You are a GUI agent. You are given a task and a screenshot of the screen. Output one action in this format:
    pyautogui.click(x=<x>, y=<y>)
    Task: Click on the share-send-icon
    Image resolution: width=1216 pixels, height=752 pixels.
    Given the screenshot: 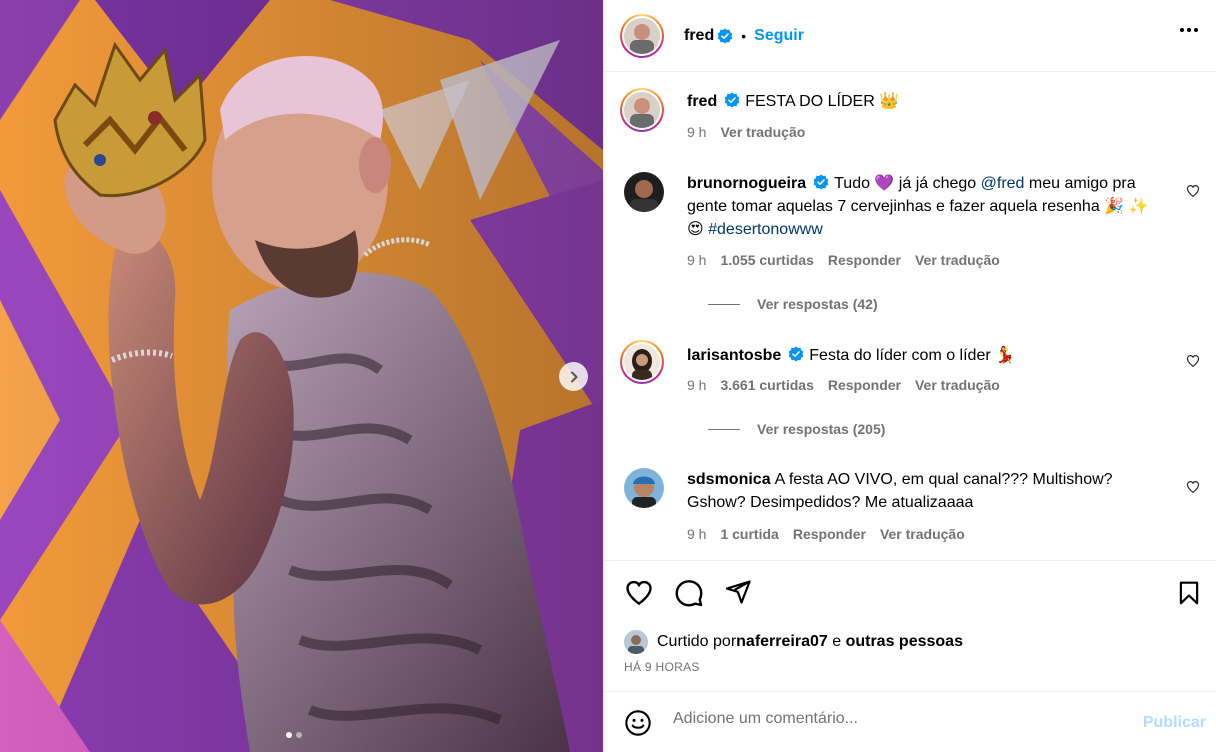 What is the action you would take?
    pyautogui.click(x=738, y=592)
    